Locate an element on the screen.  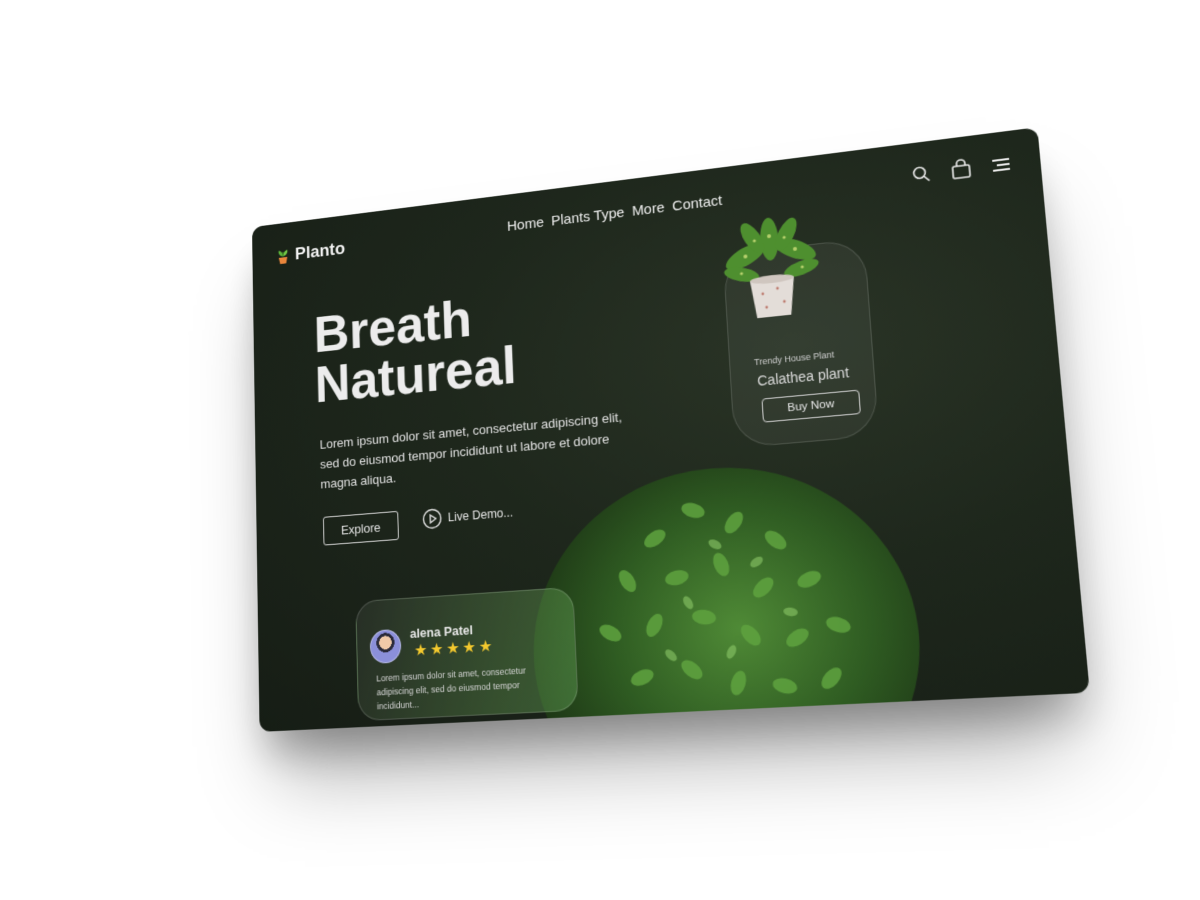
brand-name: Planto is located at coordinates (320, 251).